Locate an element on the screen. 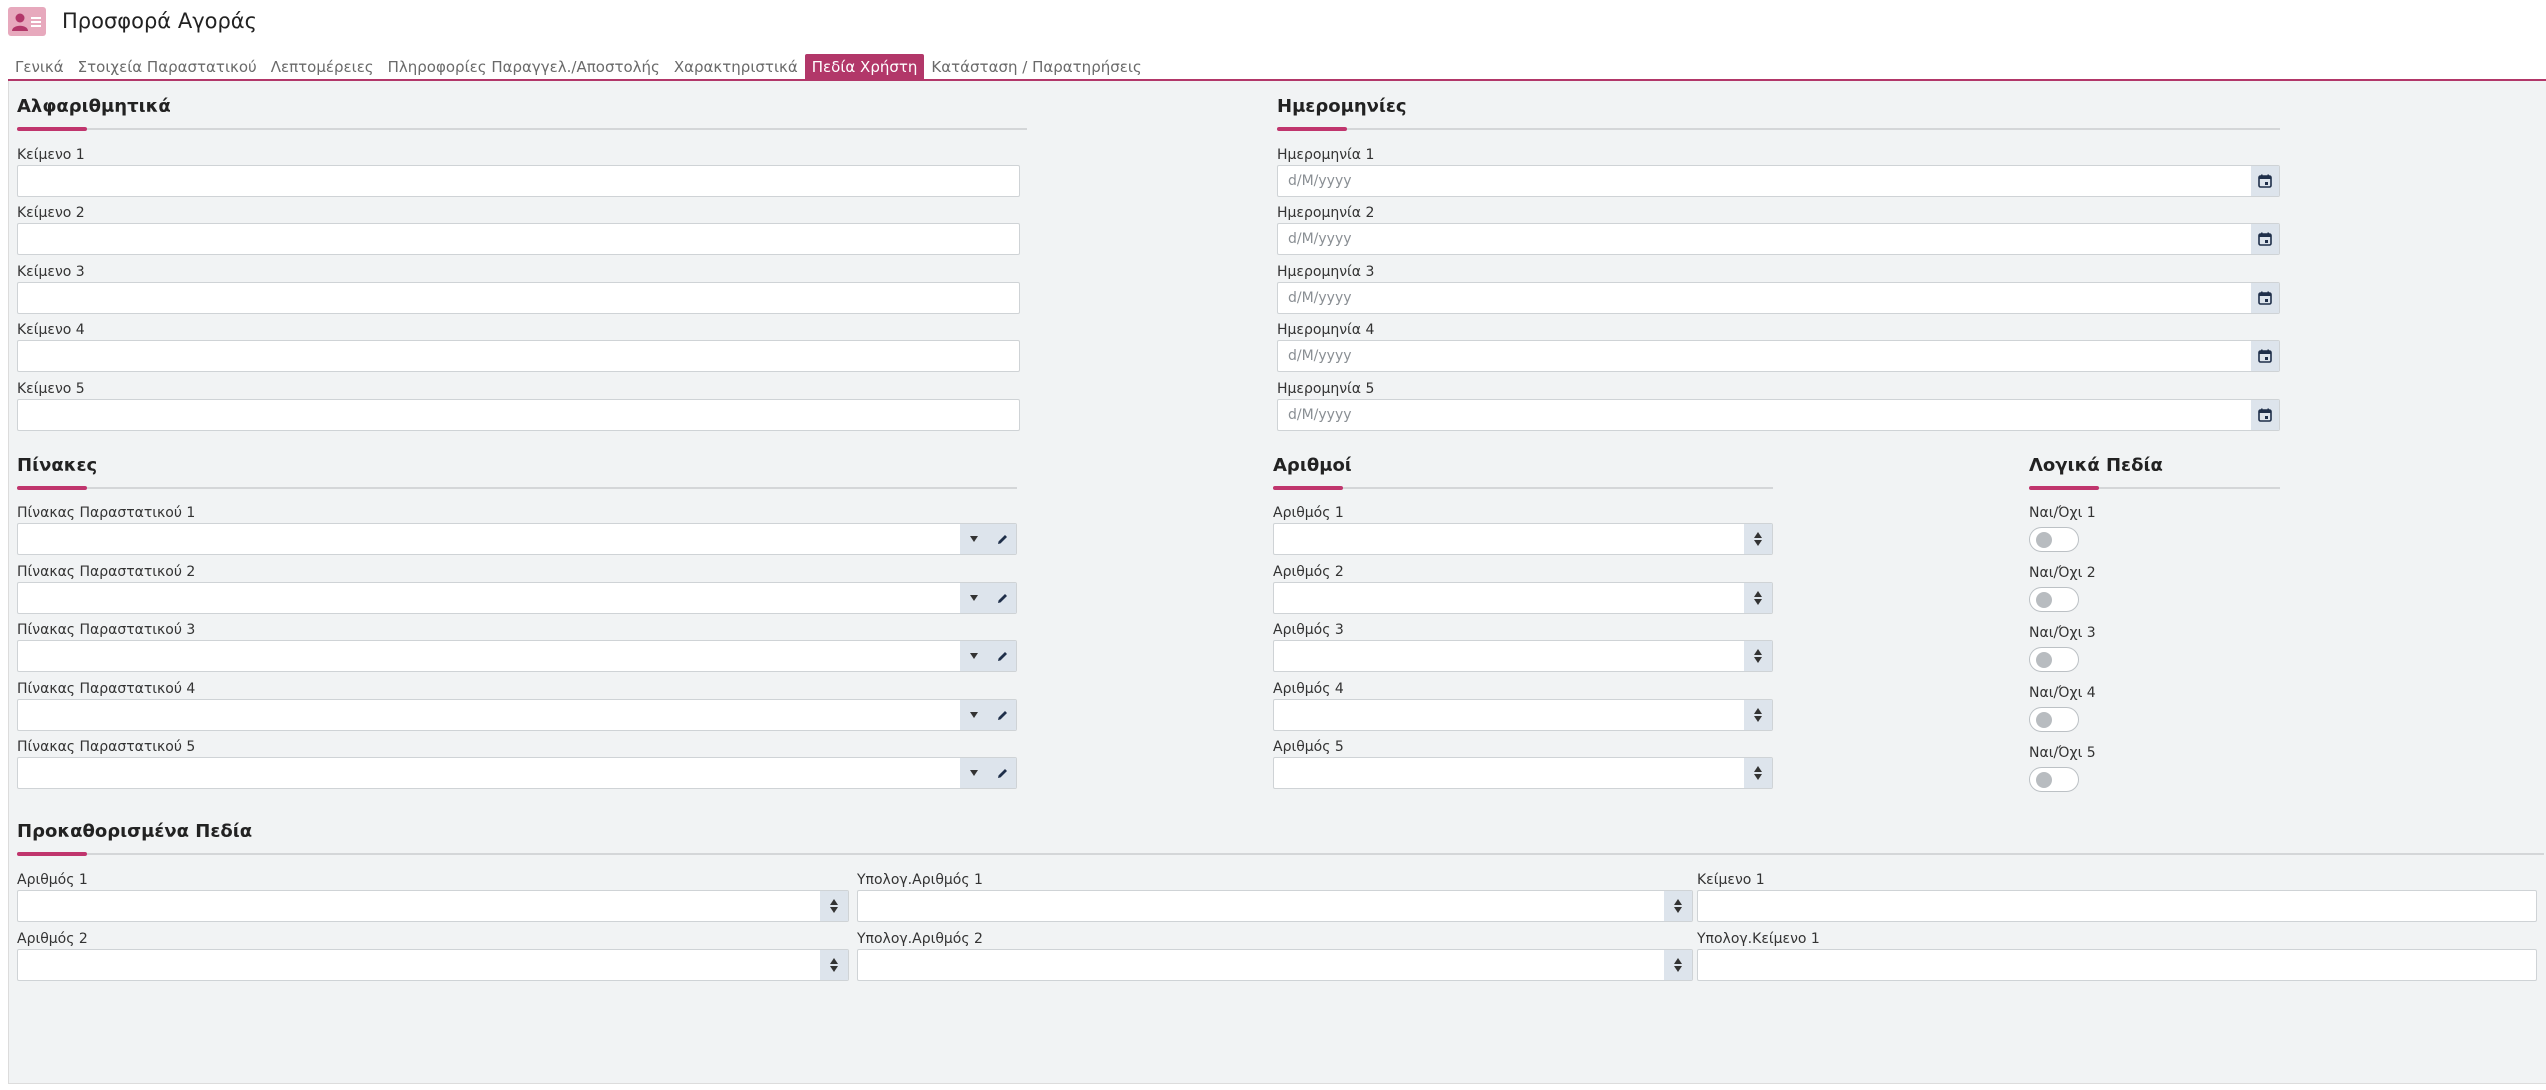 The image size is (2546, 1090). number-2-input is located at coordinates (1523, 598).